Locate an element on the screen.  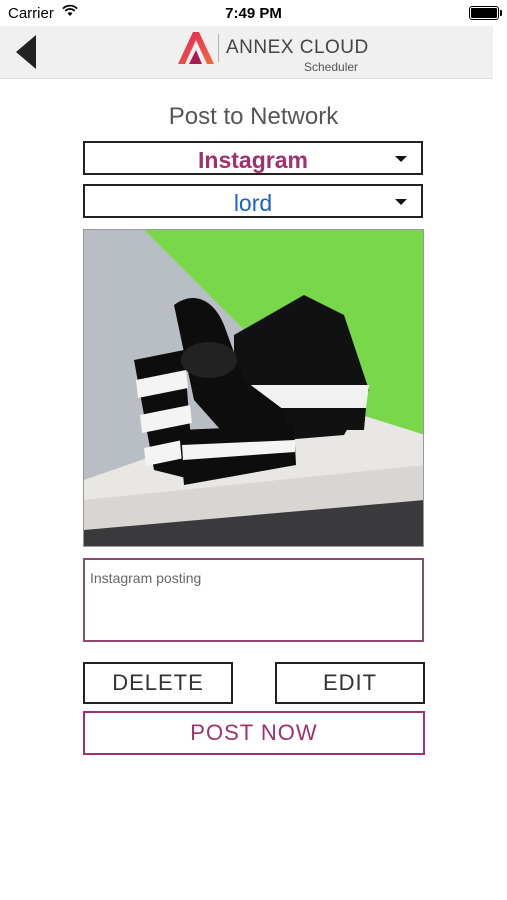
back-arrow-icon is located at coordinates (27, 52).